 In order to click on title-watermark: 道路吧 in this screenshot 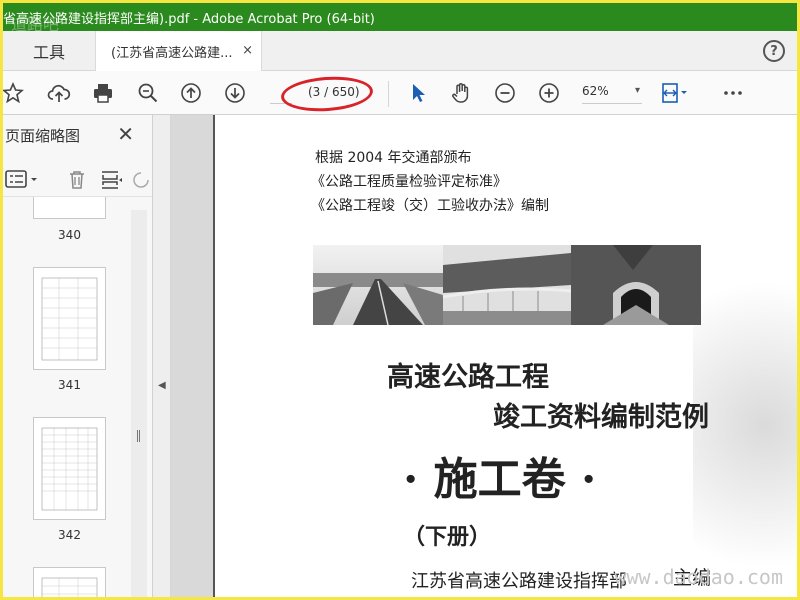, I will do `click(35, 23)`.